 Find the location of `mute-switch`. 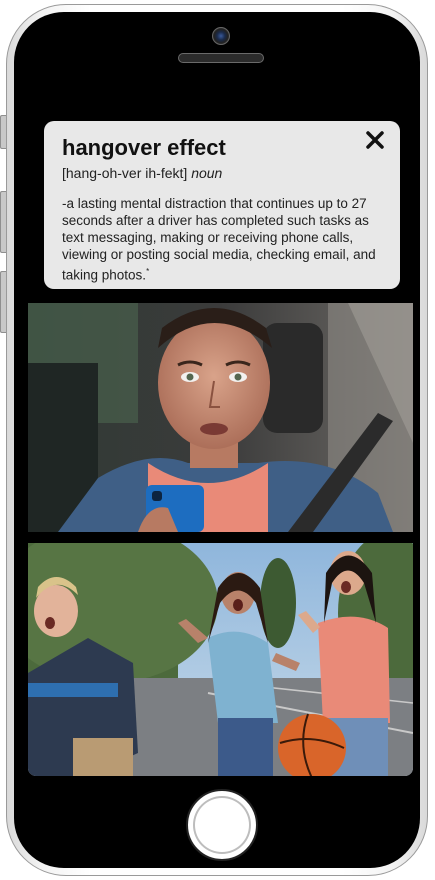

mute-switch is located at coordinates (3, 132).